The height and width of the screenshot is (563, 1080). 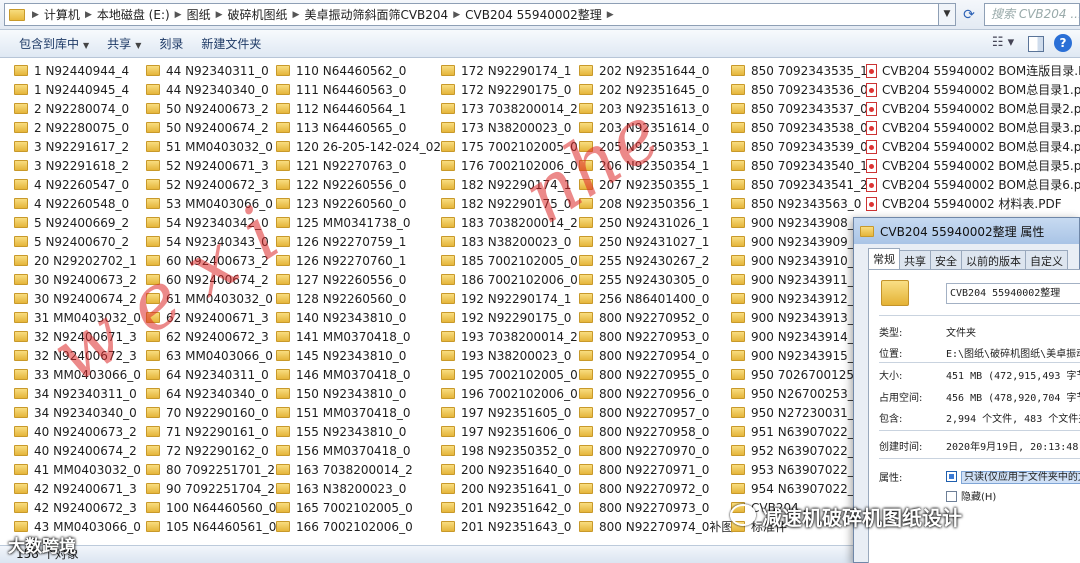 What do you see at coordinates (211, 260) in the screenshot?
I see `file-item: 60 N92400673_2` at bounding box center [211, 260].